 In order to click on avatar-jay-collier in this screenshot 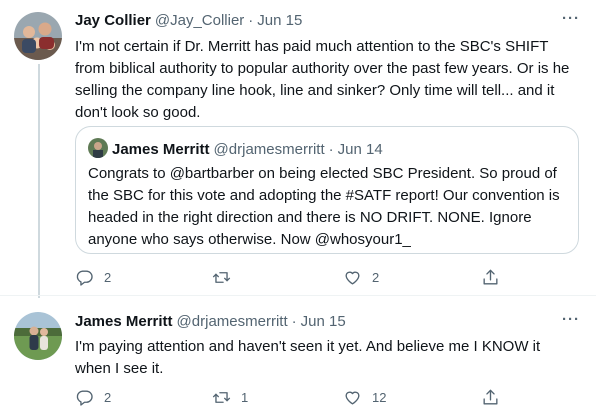, I will do `click(38, 36)`.